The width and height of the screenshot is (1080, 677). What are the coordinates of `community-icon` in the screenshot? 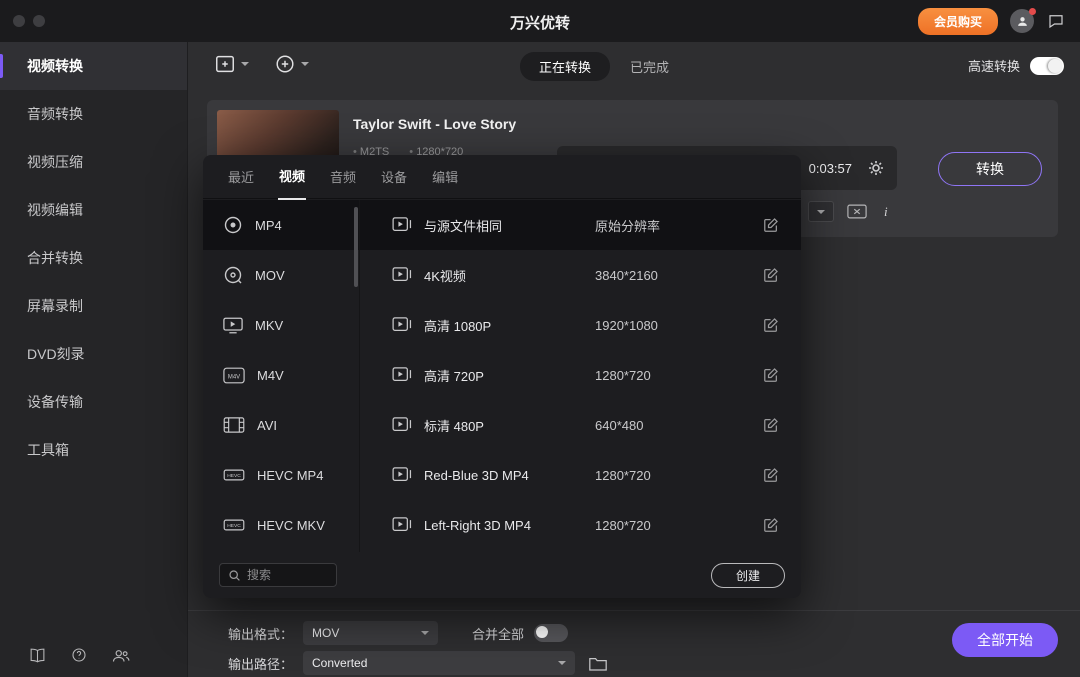 It's located at (121, 655).